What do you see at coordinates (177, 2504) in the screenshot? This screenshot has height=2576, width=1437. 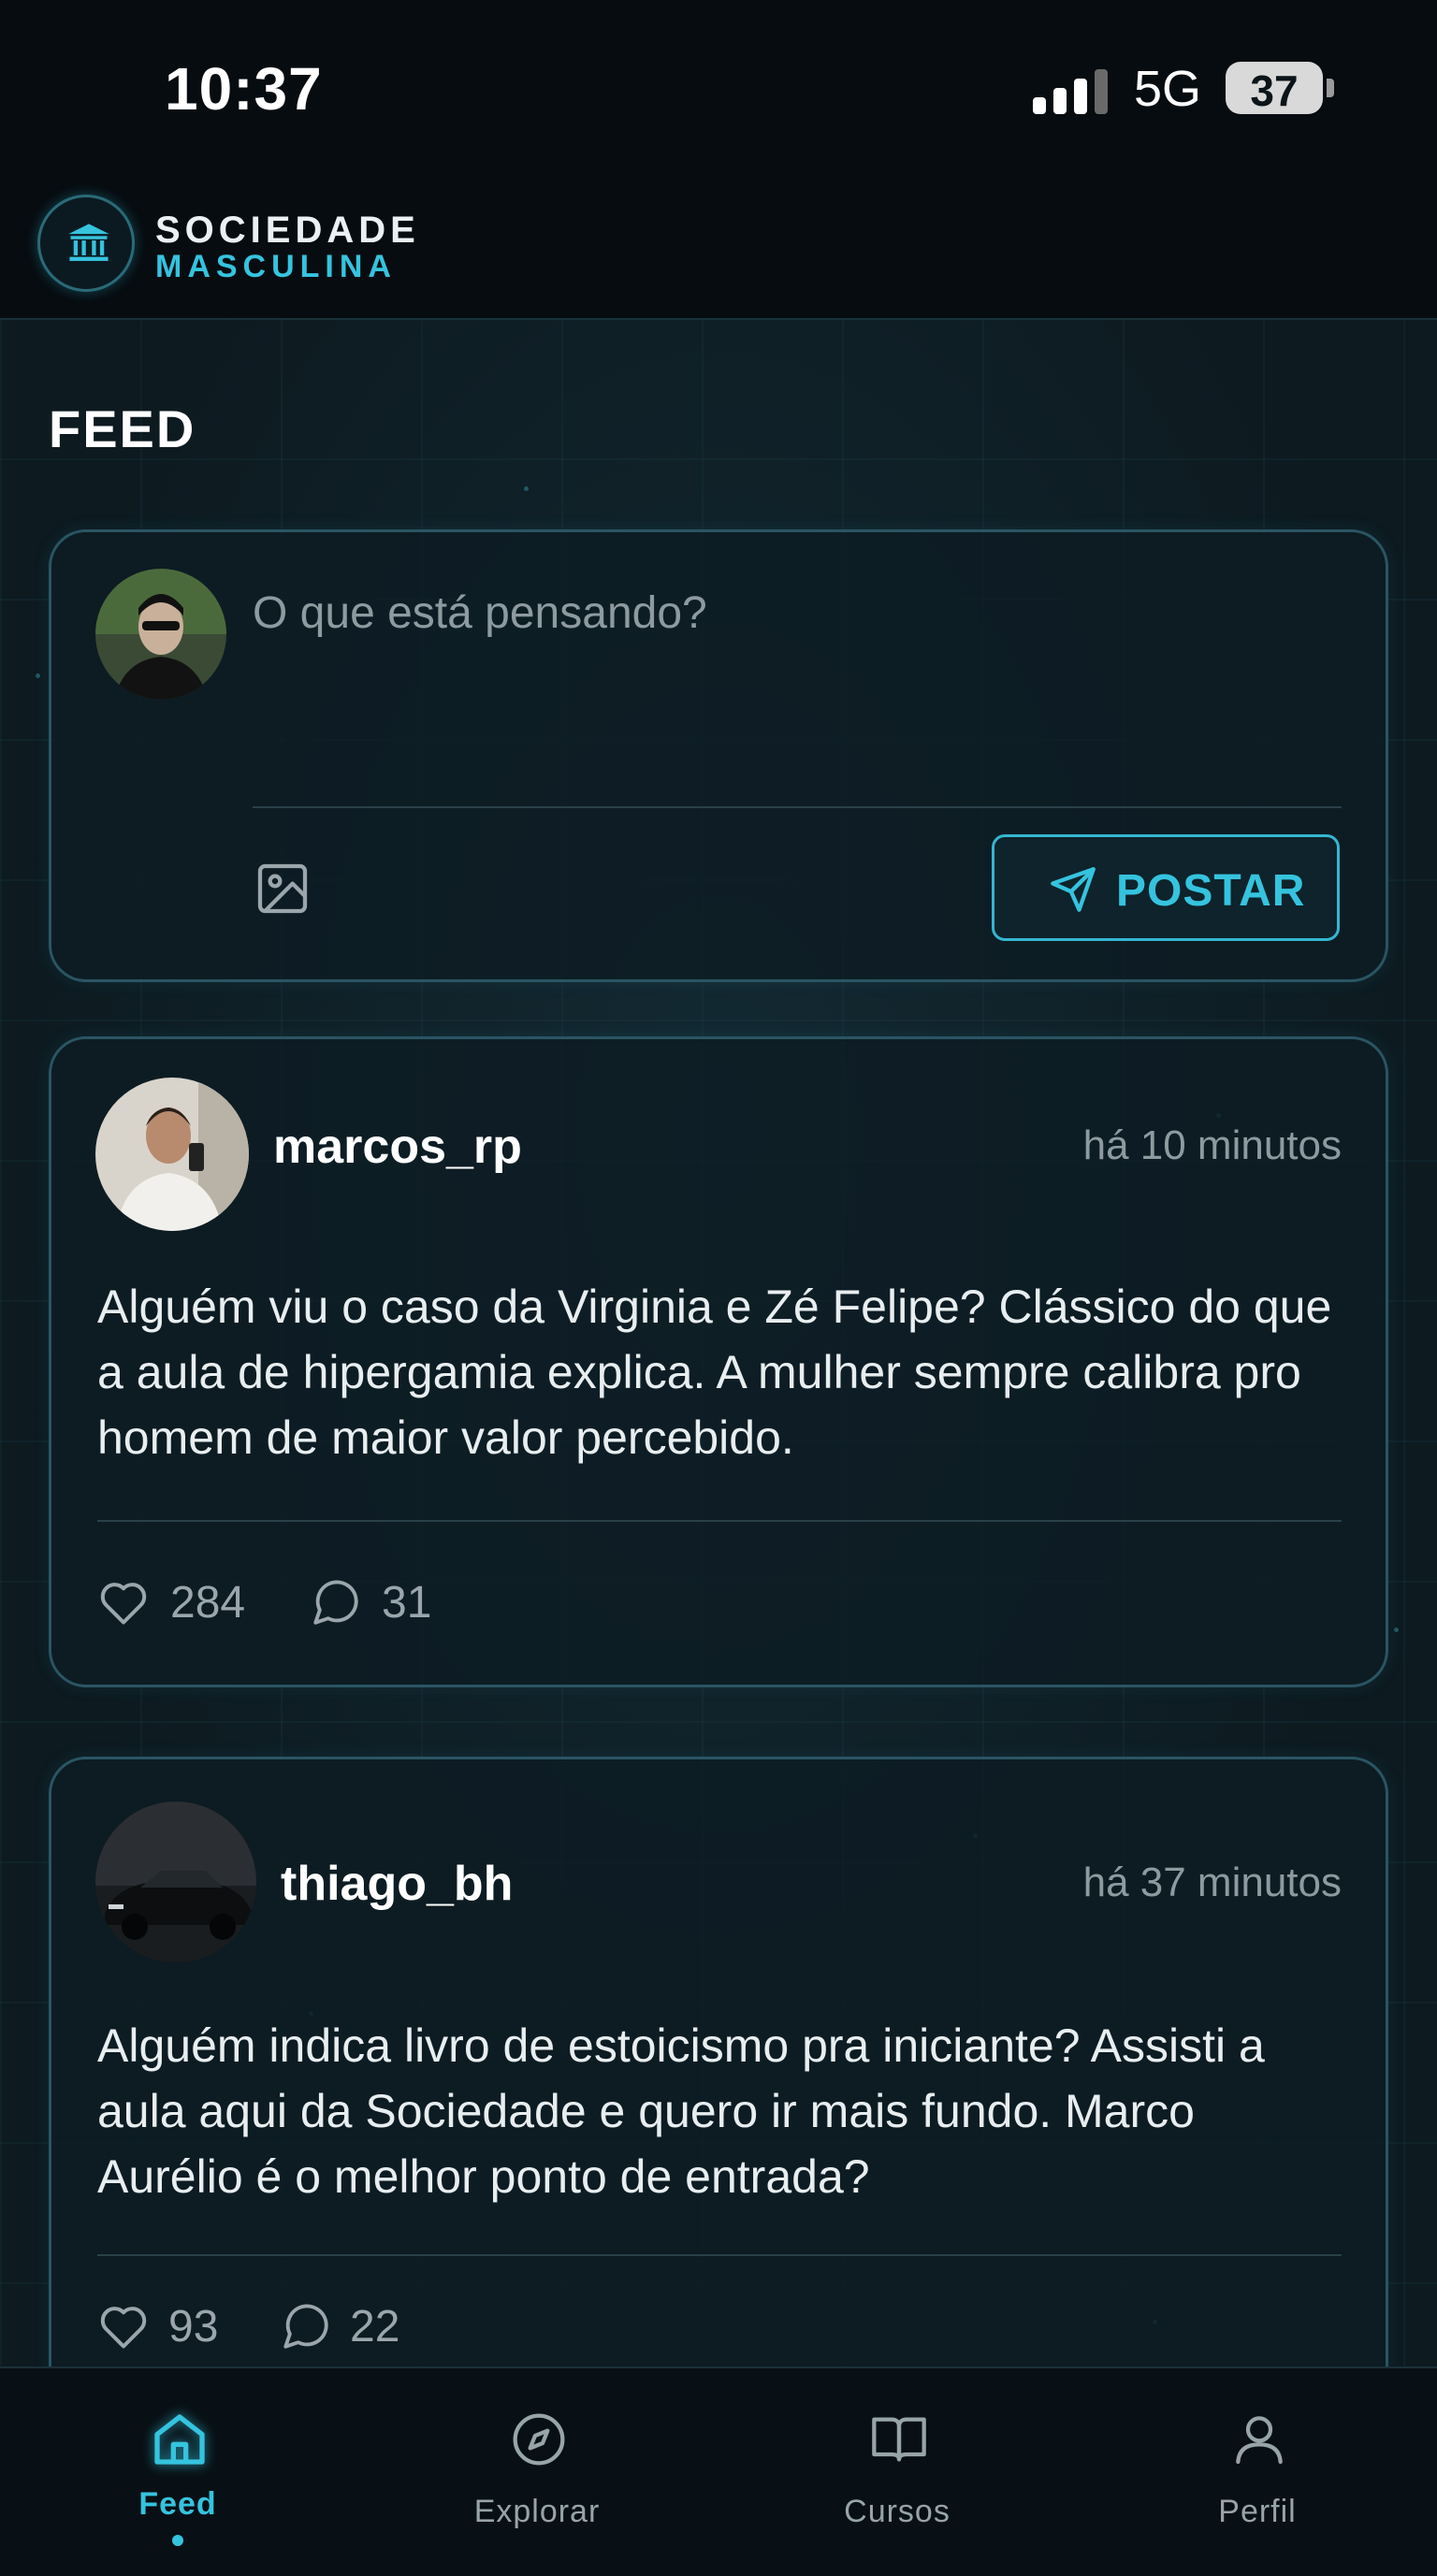 I see `tab-feed-label: Feed` at bounding box center [177, 2504].